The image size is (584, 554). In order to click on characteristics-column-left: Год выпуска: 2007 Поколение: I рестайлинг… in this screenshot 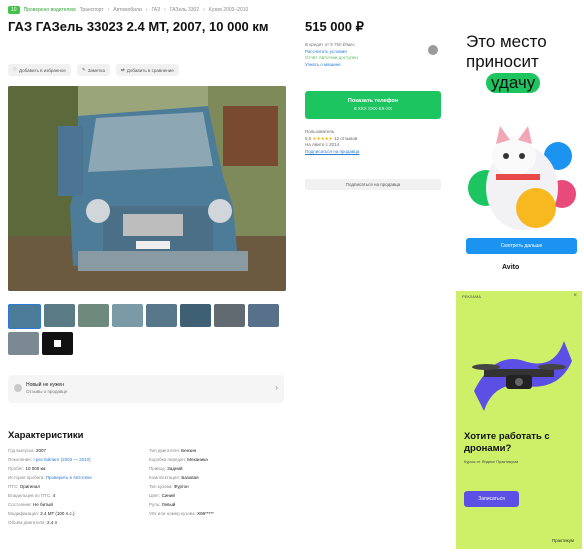, I will do `click(77, 486)`.